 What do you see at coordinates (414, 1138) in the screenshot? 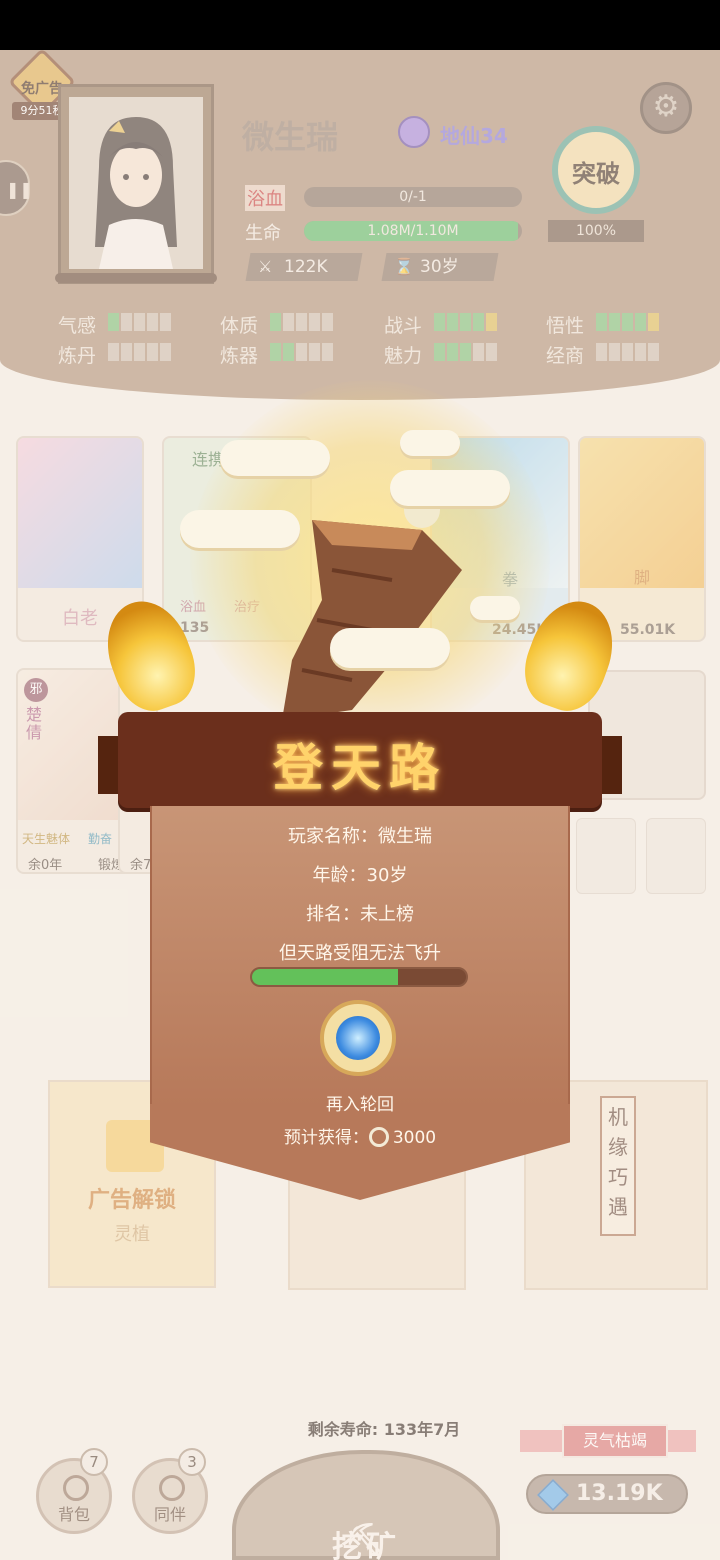
I see `reward-value: 3000` at bounding box center [414, 1138].